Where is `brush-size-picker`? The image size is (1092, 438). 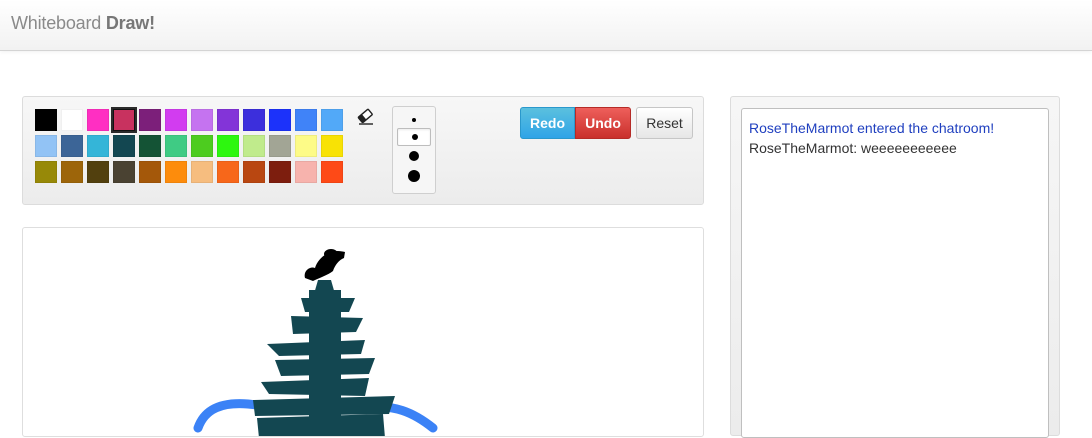 brush-size-picker is located at coordinates (414, 150).